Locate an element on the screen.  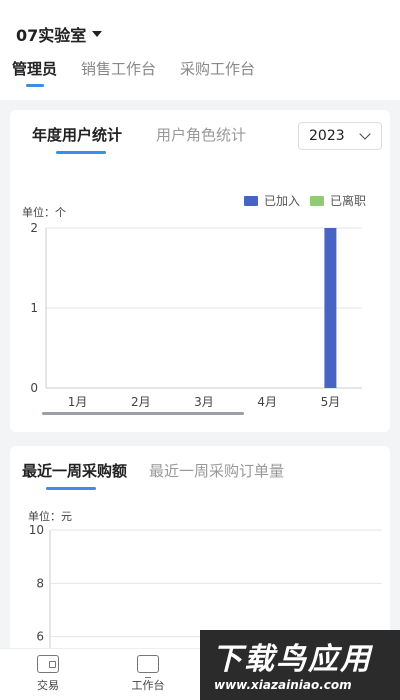
y-tick-label: 2 is located at coordinates (34, 228).